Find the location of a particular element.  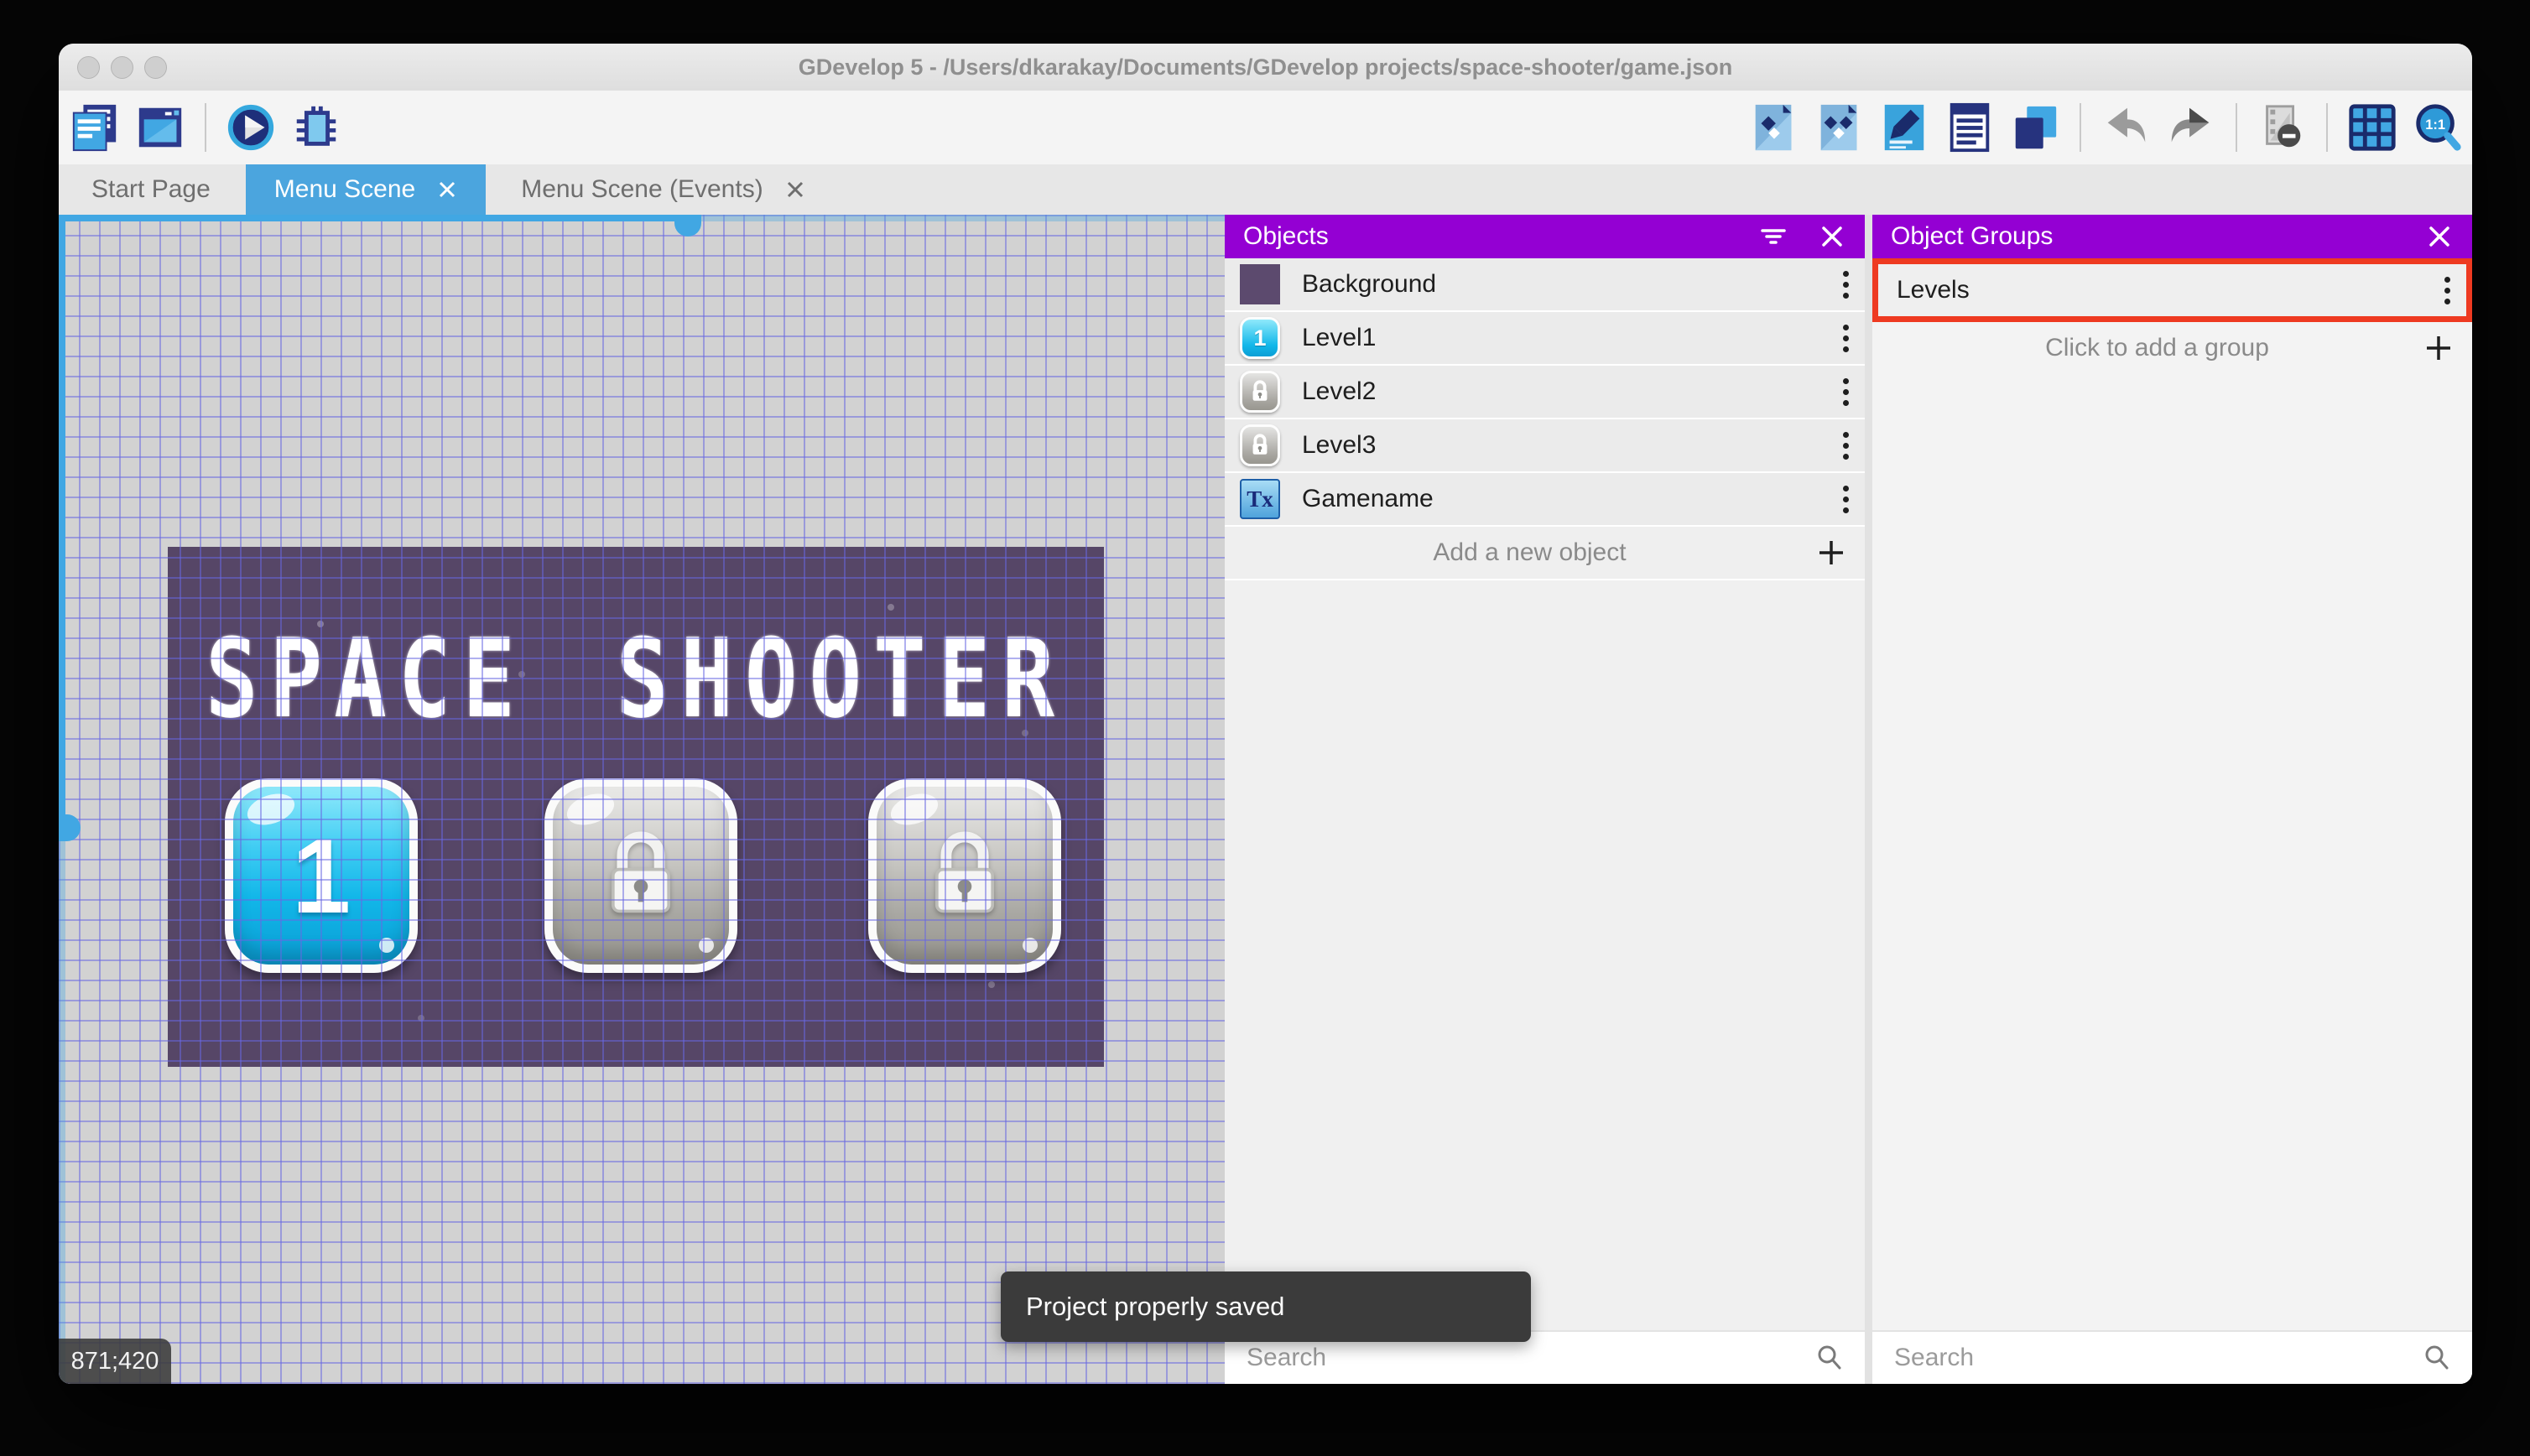

filter-icon is located at coordinates (1773, 236).